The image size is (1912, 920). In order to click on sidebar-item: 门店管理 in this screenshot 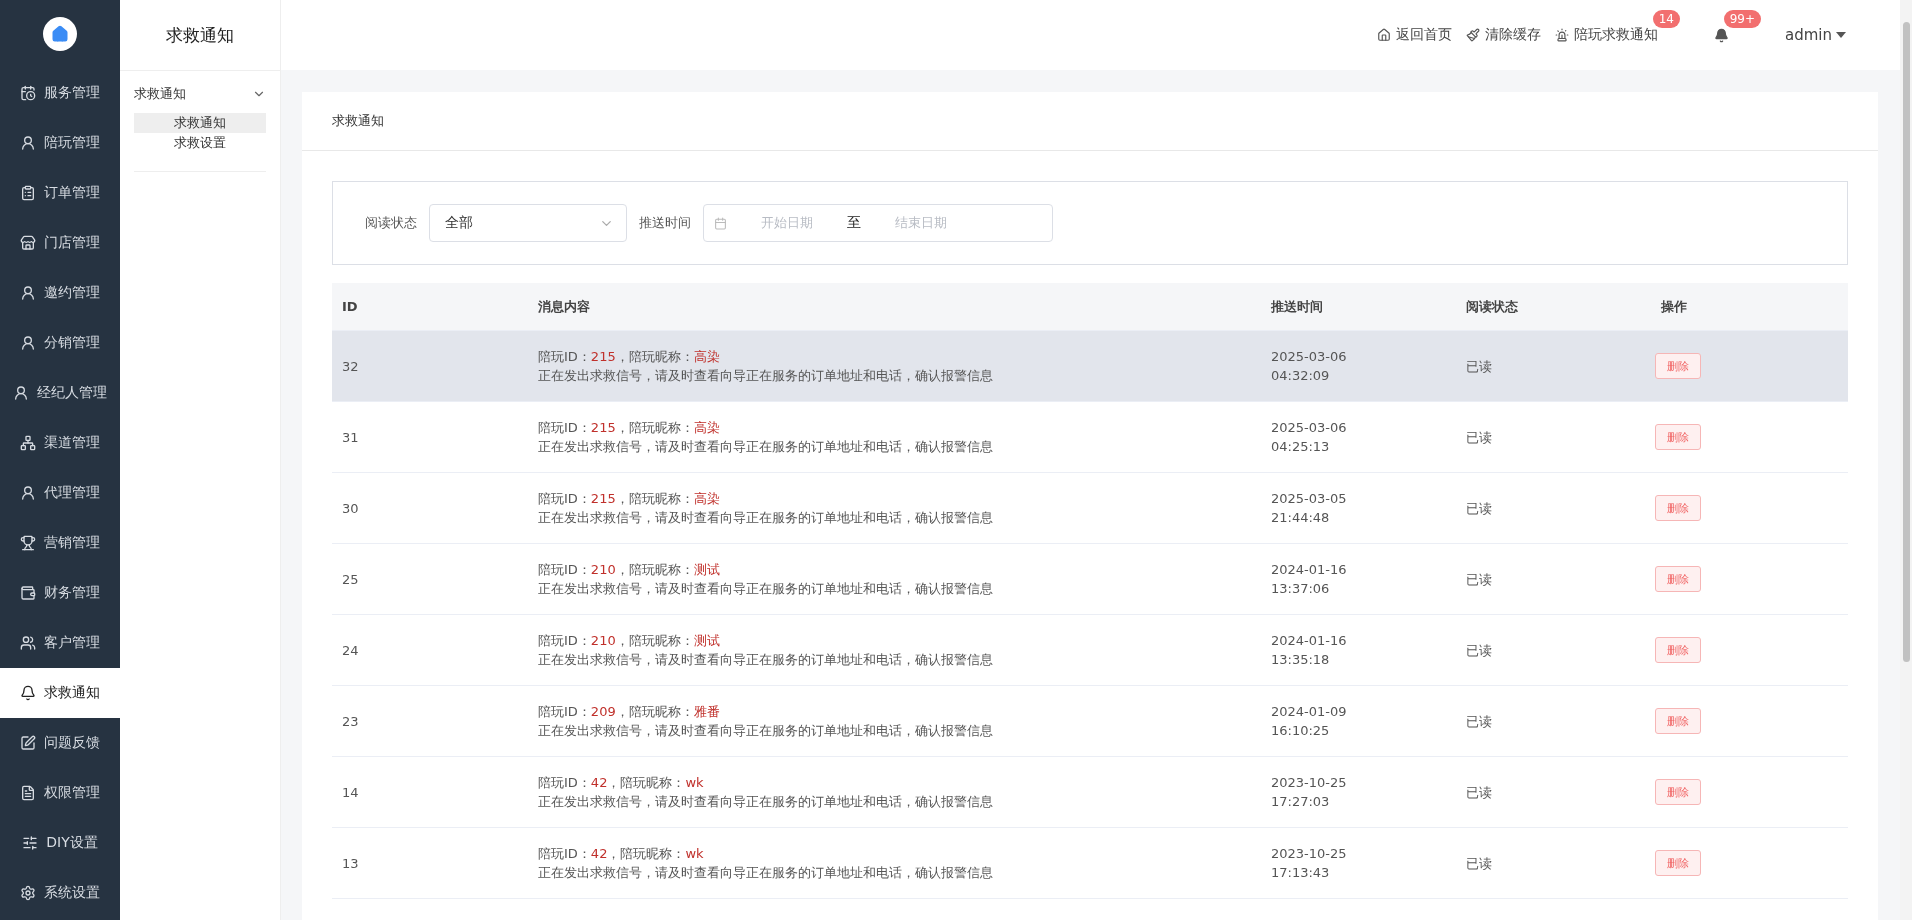, I will do `click(60, 243)`.